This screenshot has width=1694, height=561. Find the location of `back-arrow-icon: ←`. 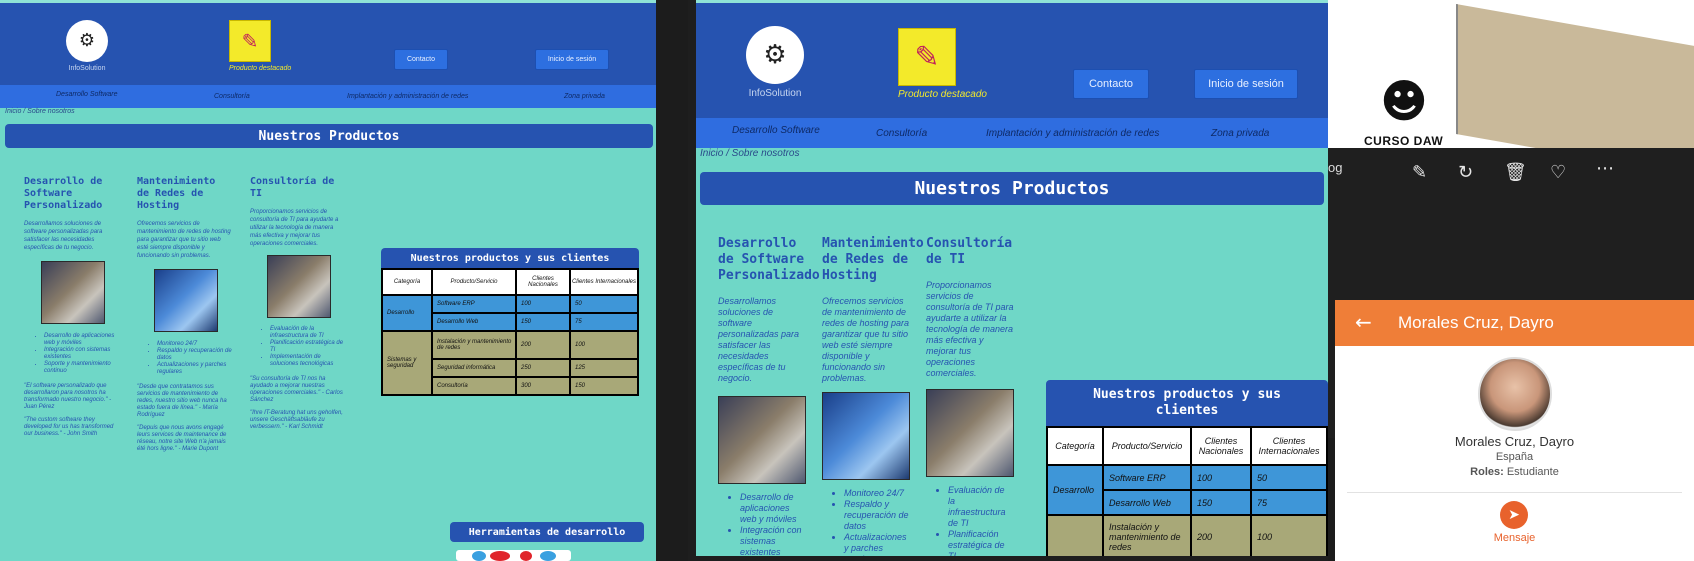

back-arrow-icon: ← is located at coordinates (1363, 322).